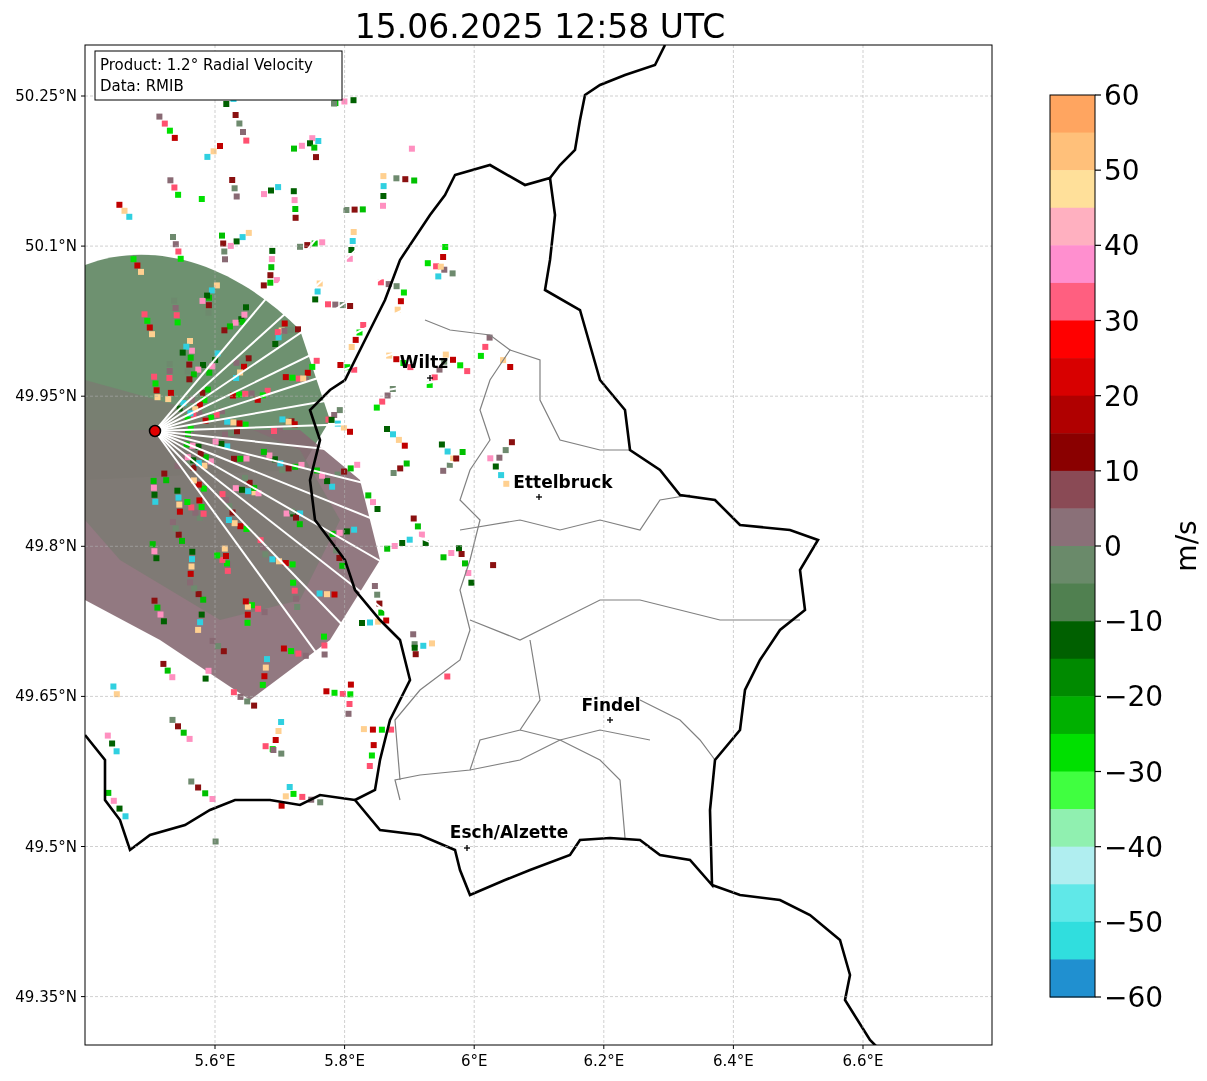 The image size is (1207, 1081). What do you see at coordinates (563, 482) in the screenshot?
I see `city-label: Ettelbruck` at bounding box center [563, 482].